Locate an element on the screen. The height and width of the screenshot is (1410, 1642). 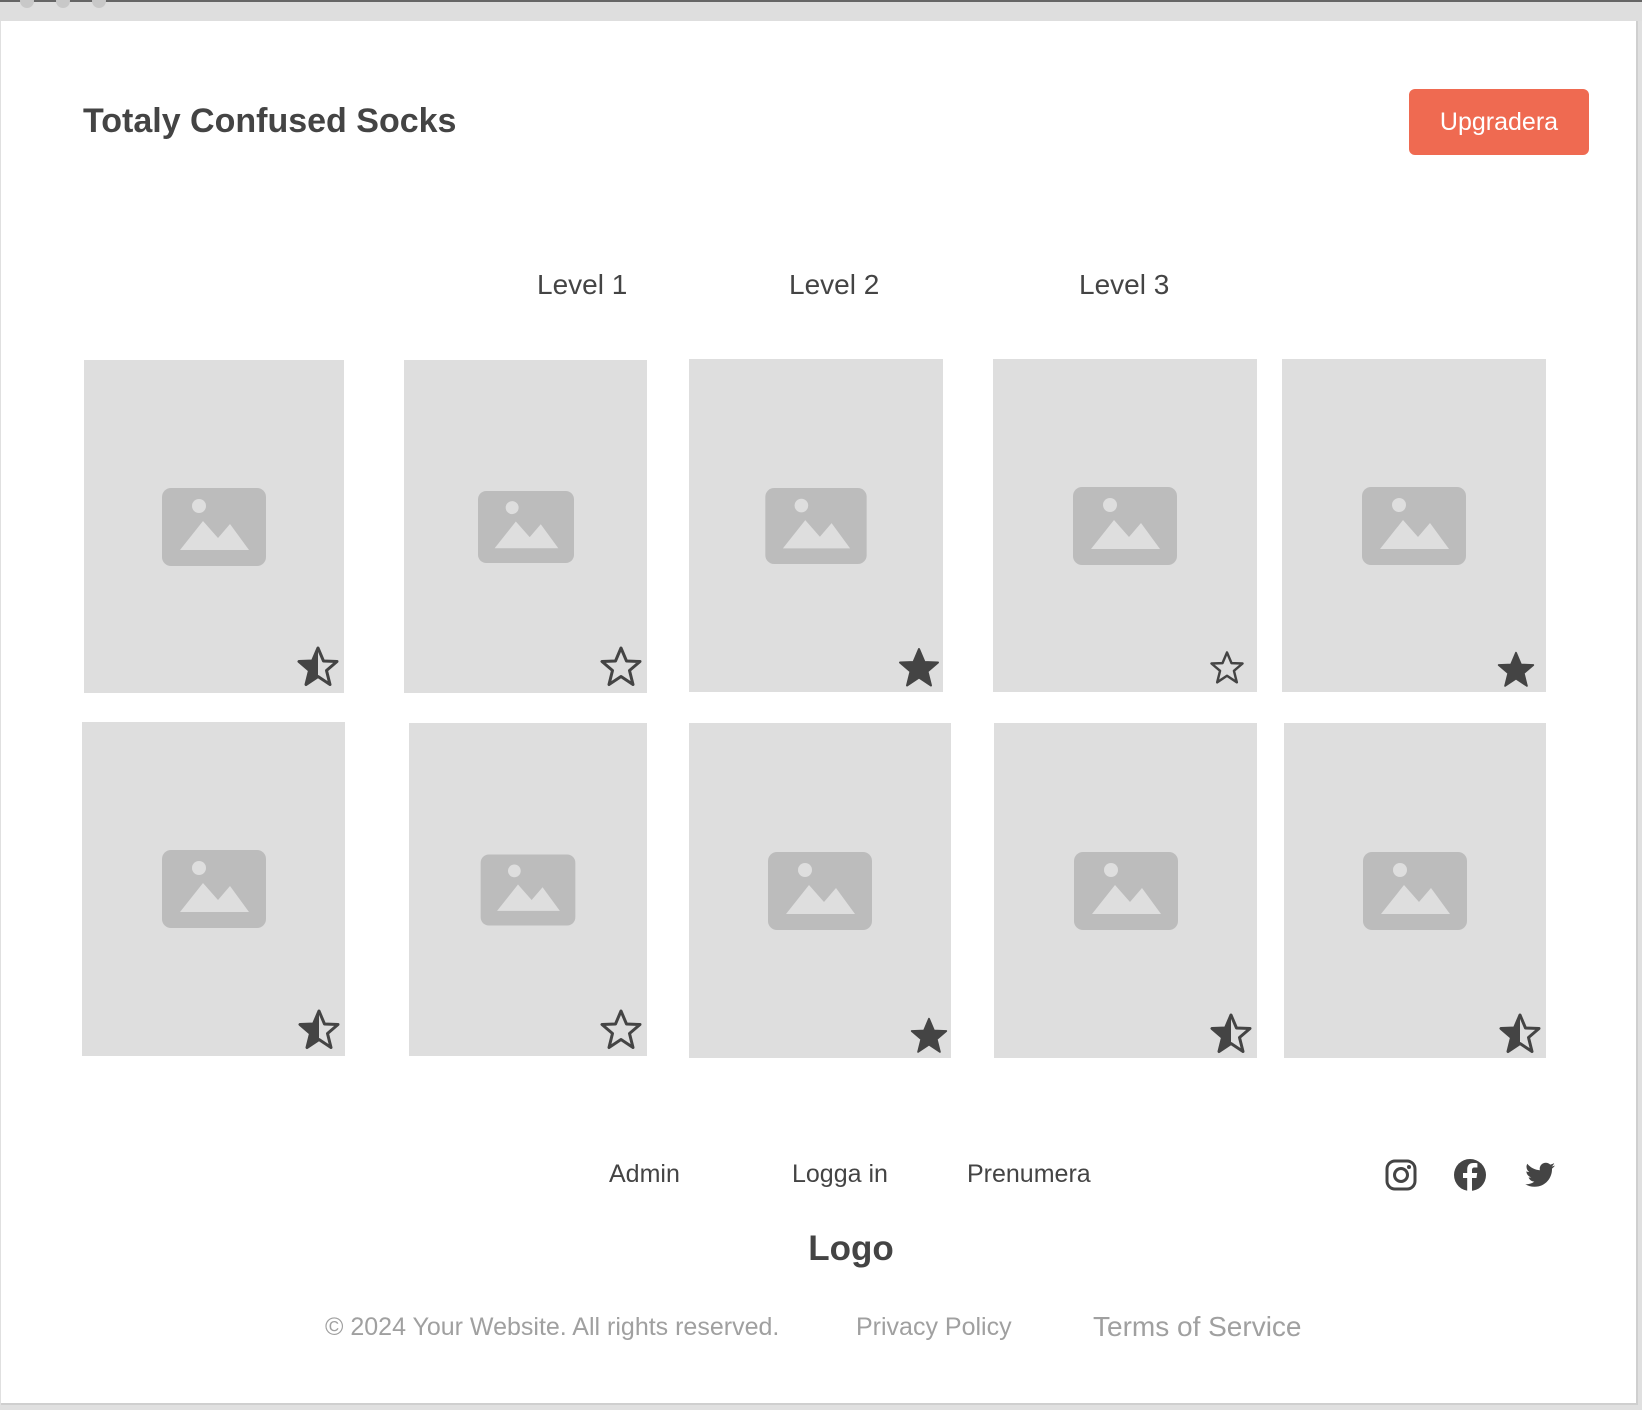
terms-of-service-link: Terms of Service is located at coordinates (1197, 1327).